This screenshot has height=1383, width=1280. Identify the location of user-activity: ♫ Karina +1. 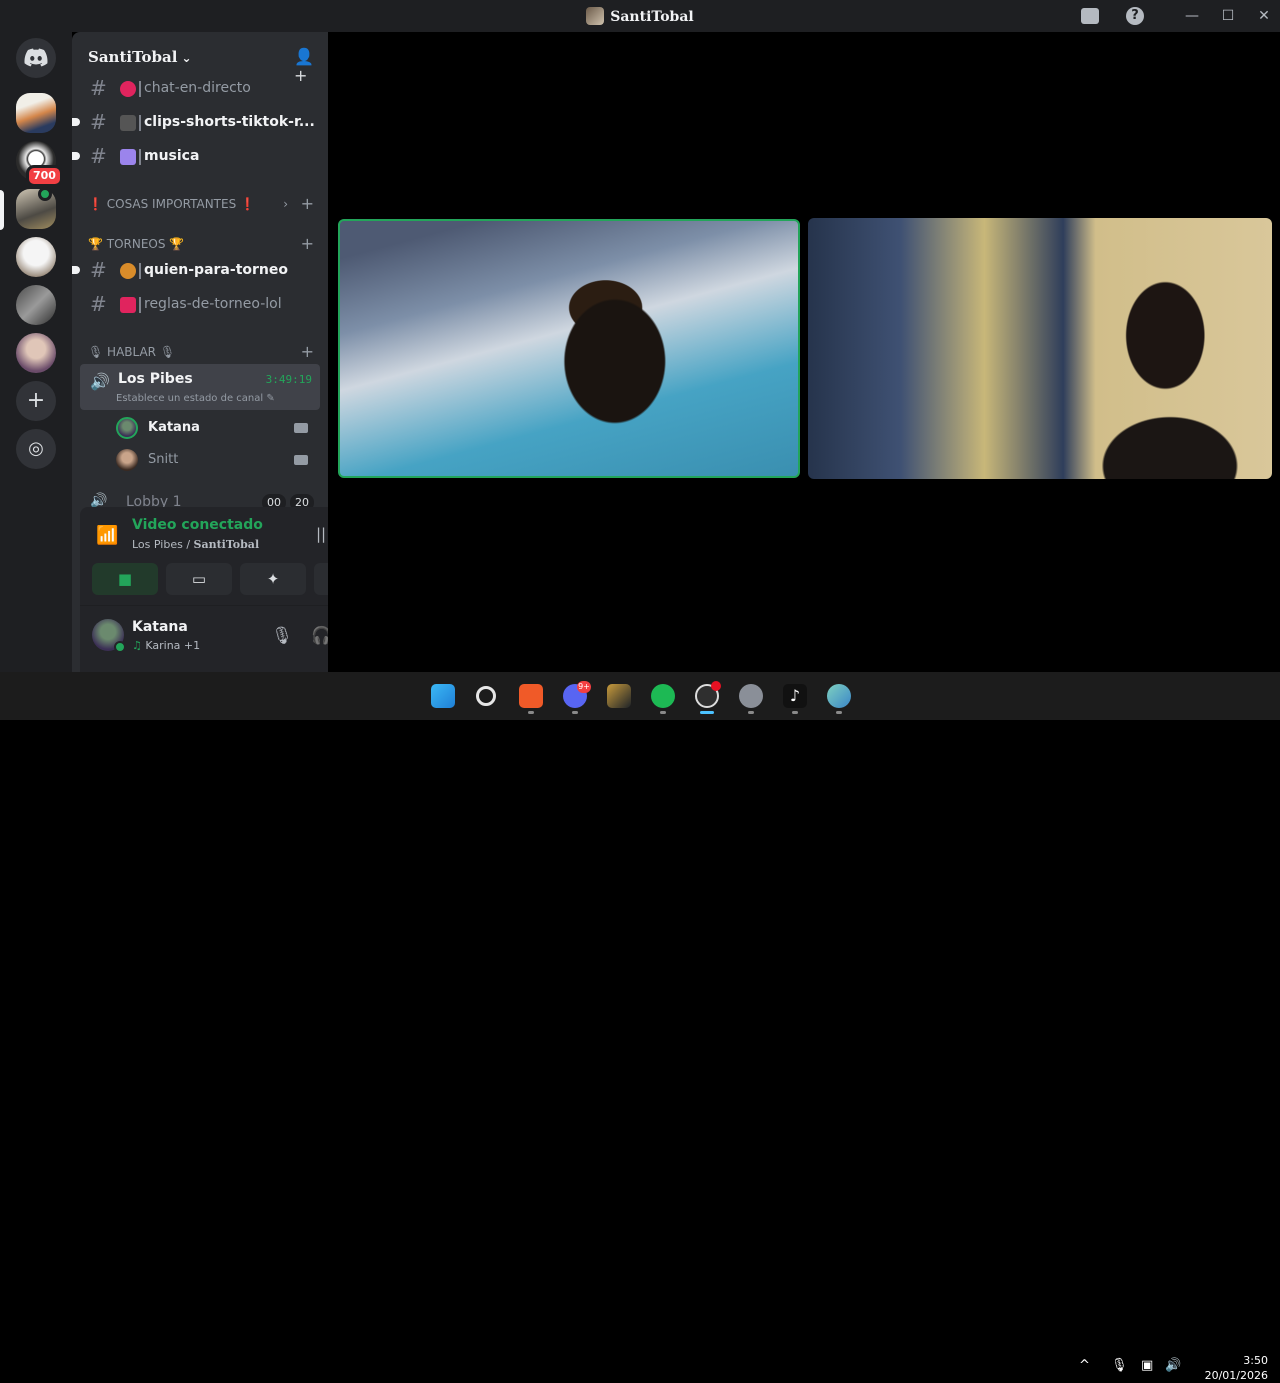
(166, 645).